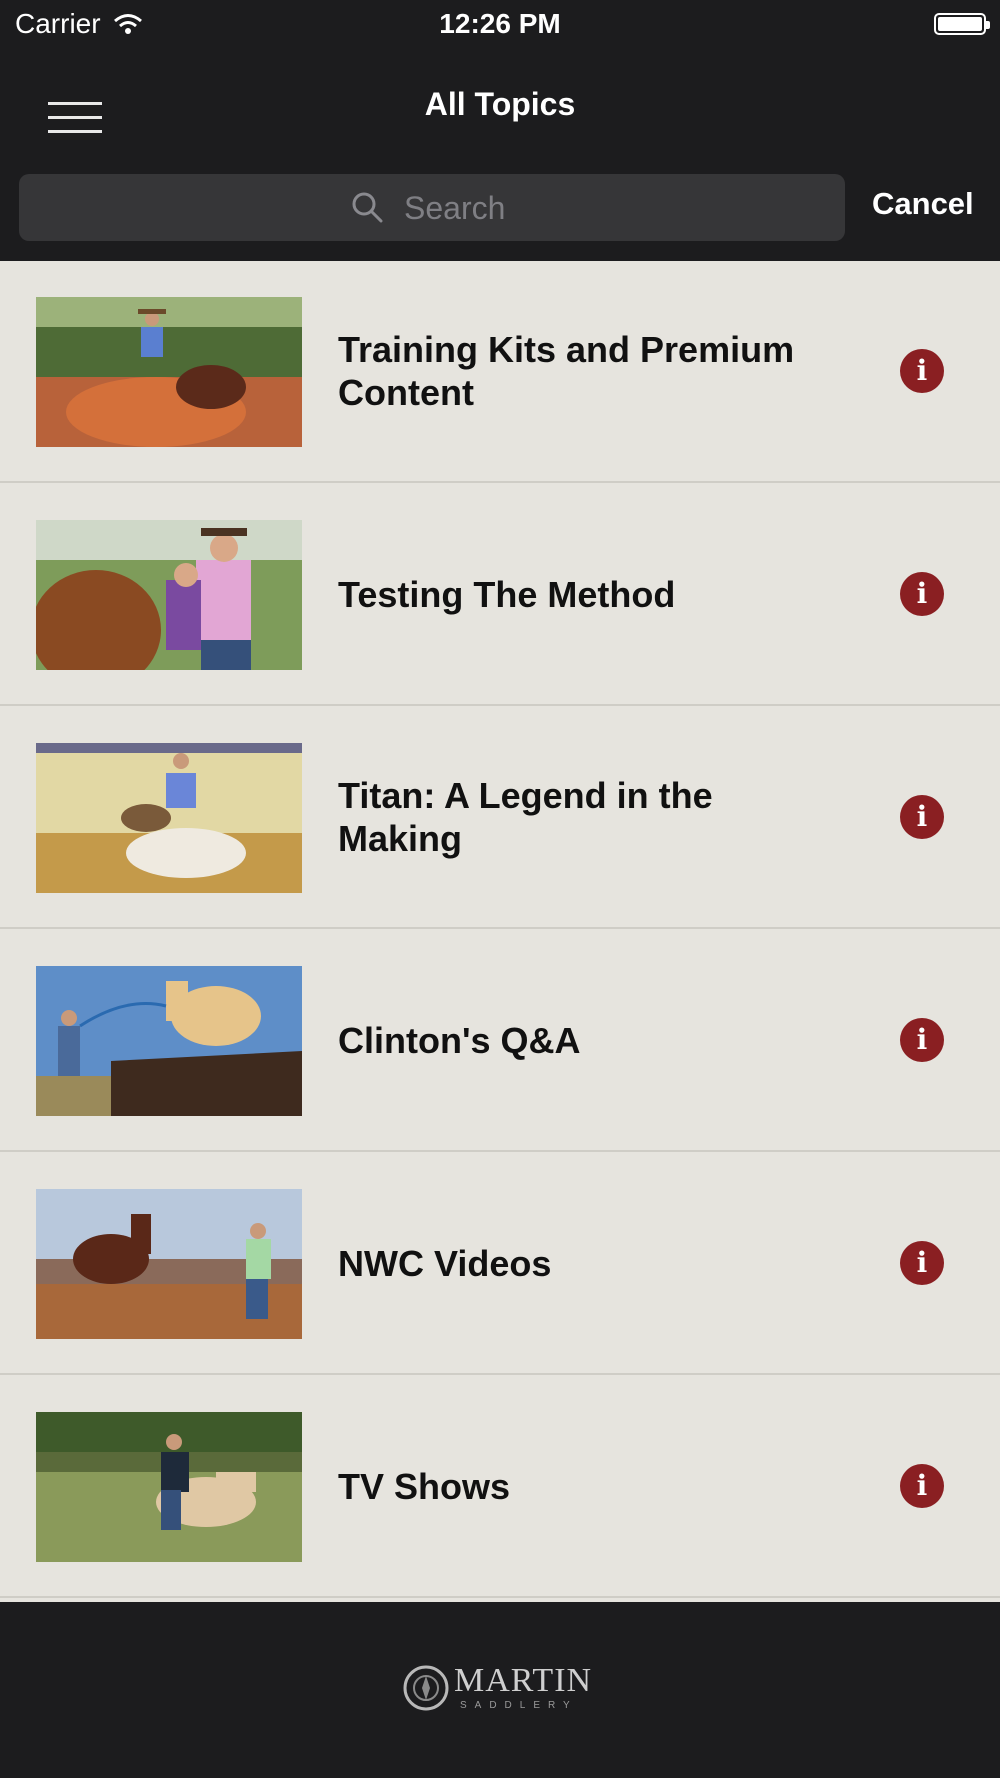 The height and width of the screenshot is (1778, 1000). Describe the element at coordinates (923, 204) in the screenshot. I see `cancel-button: Cancel` at that location.